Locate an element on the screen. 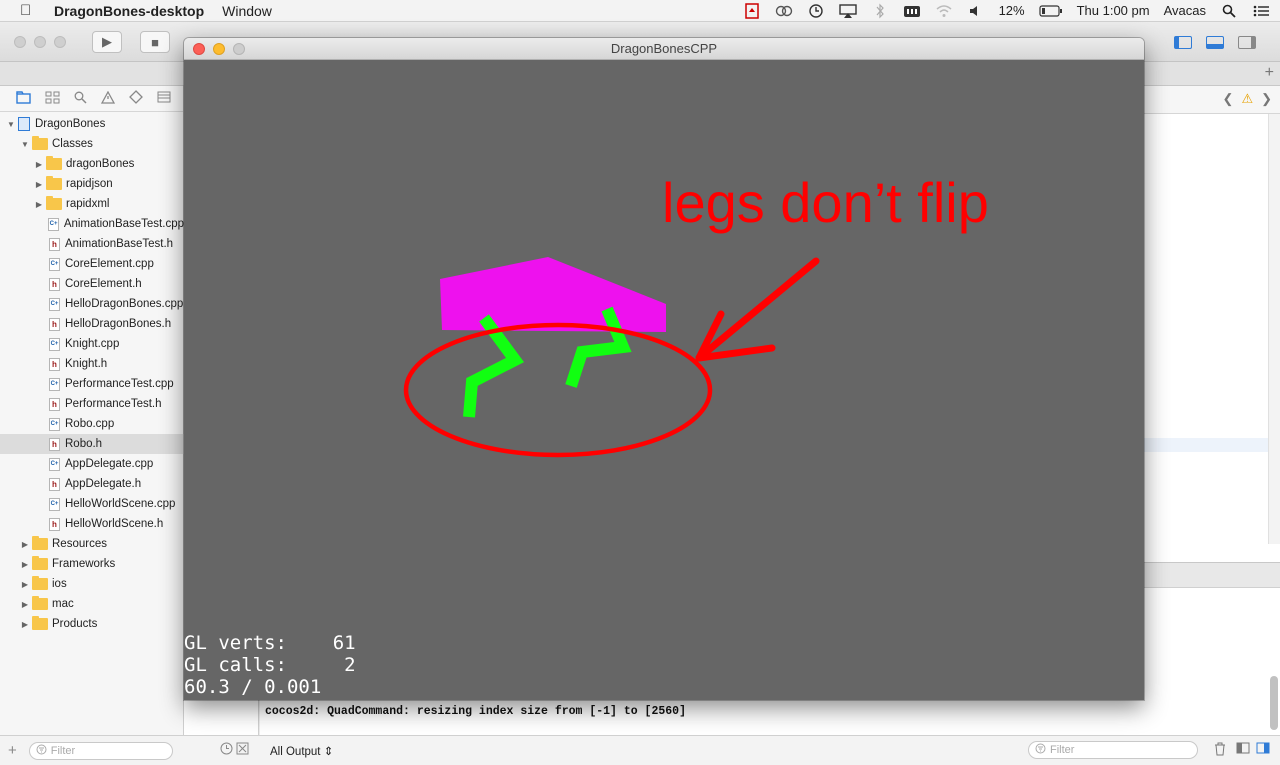 The height and width of the screenshot is (765, 1280). sim-zoom-button is located at coordinates (239, 49).